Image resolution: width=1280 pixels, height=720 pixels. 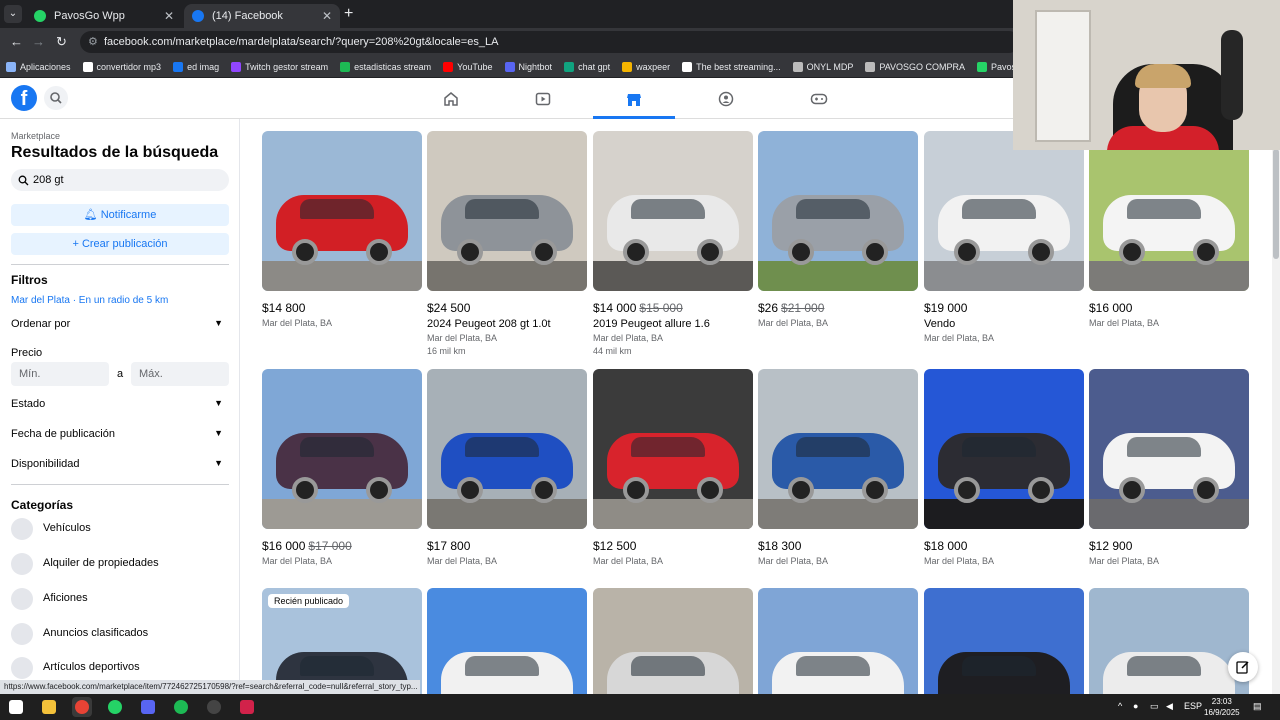 What do you see at coordinates (120, 434) in the screenshot?
I see `date-dropdown: Fecha de publicación ▼` at bounding box center [120, 434].